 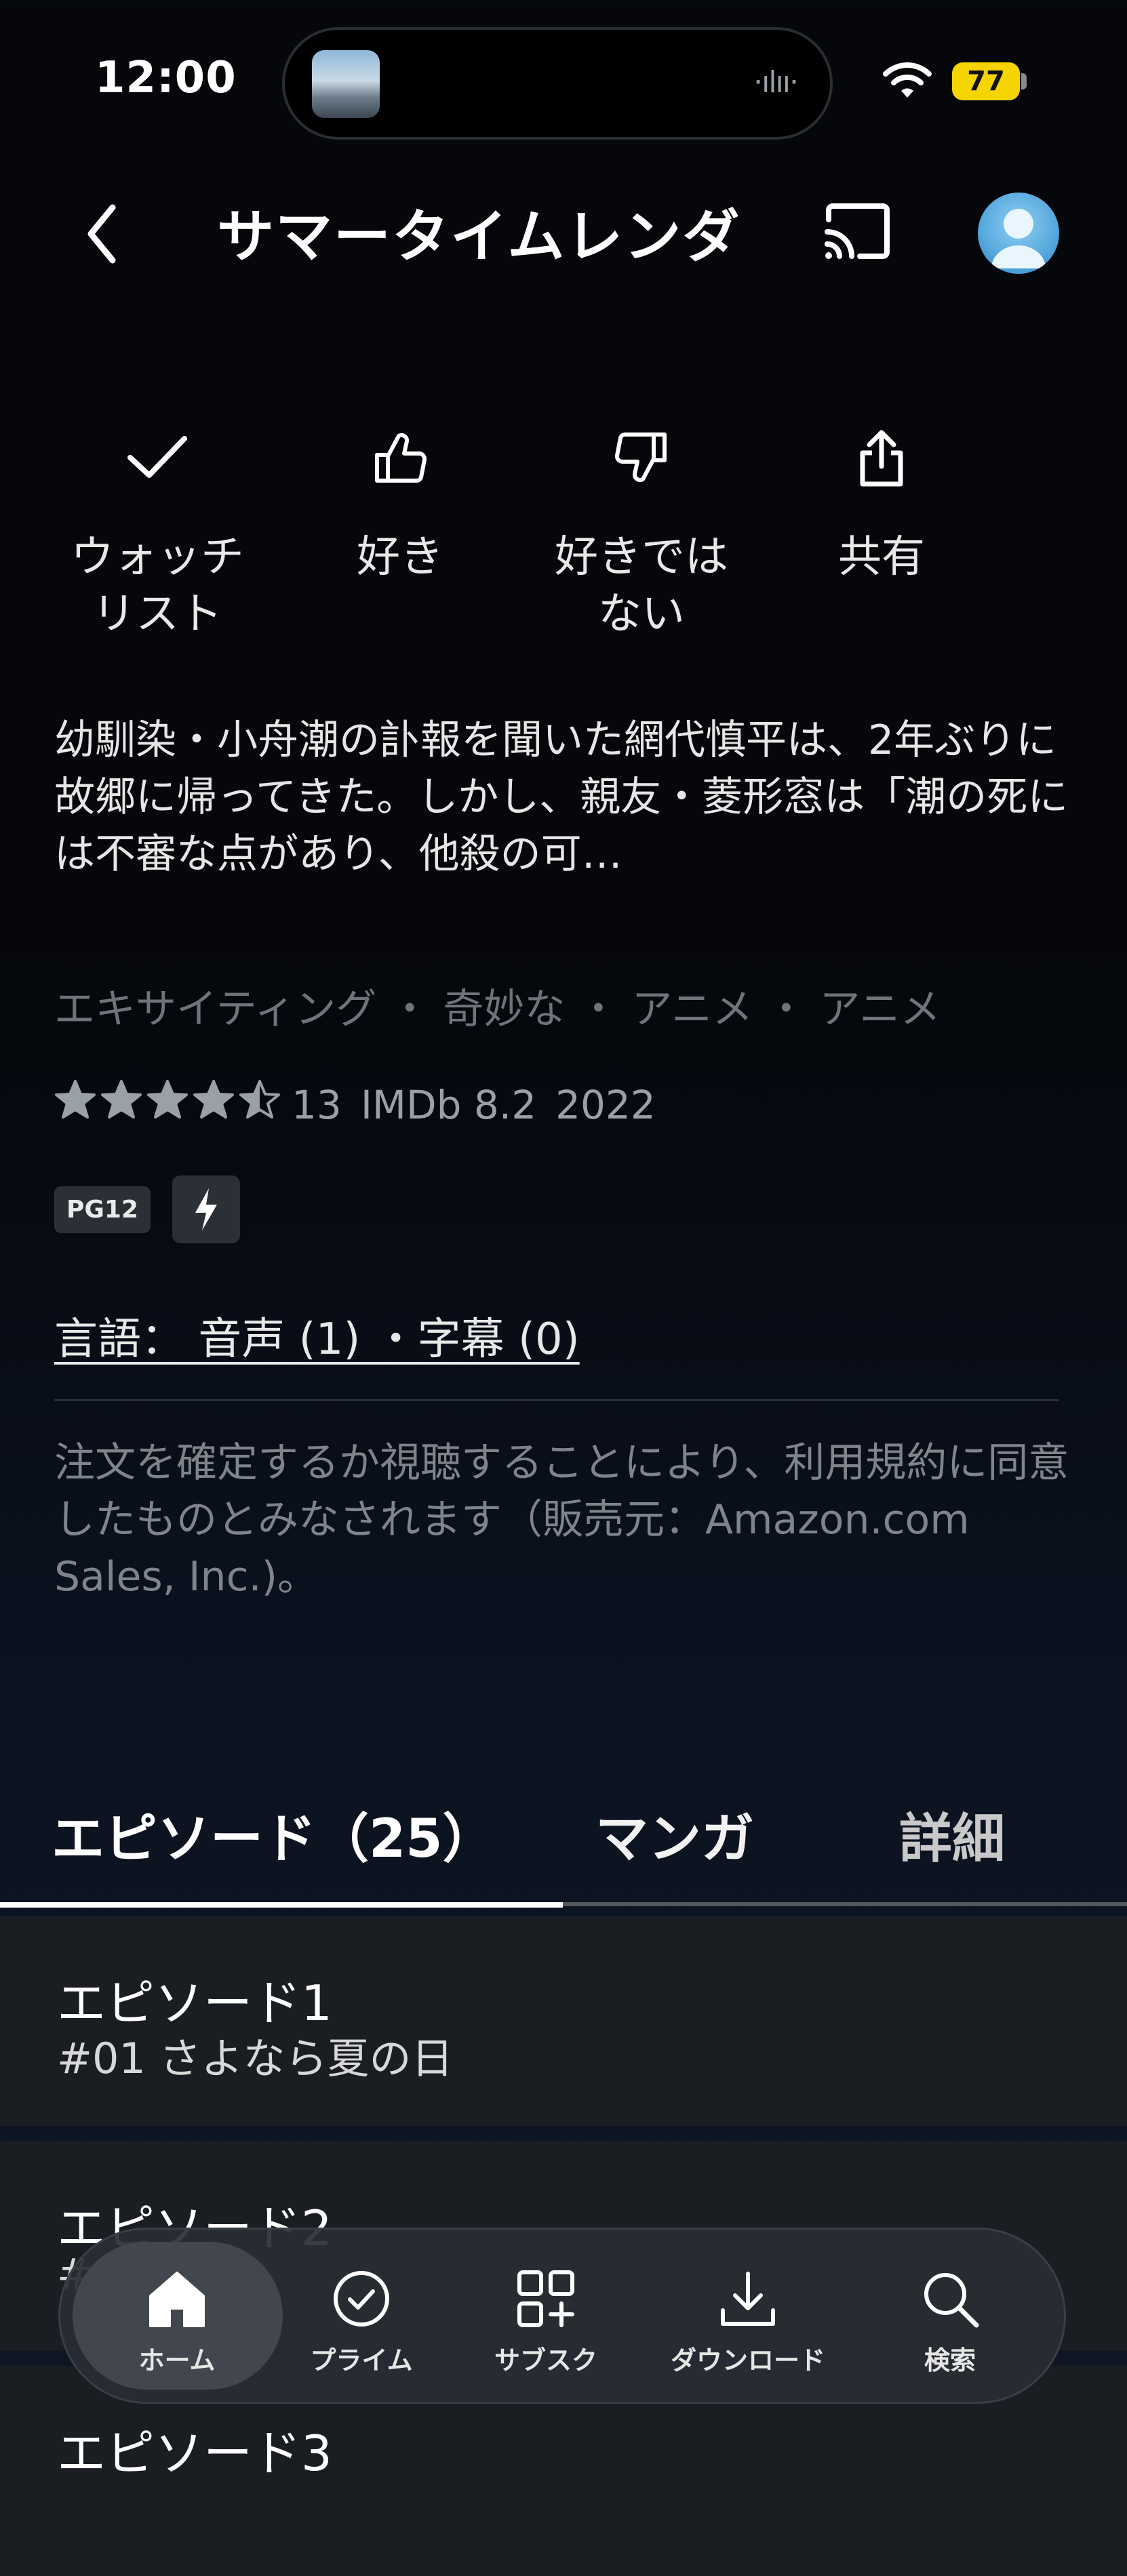 What do you see at coordinates (479, 236) in the screenshot?
I see `page-title: サマータイムレンダ` at bounding box center [479, 236].